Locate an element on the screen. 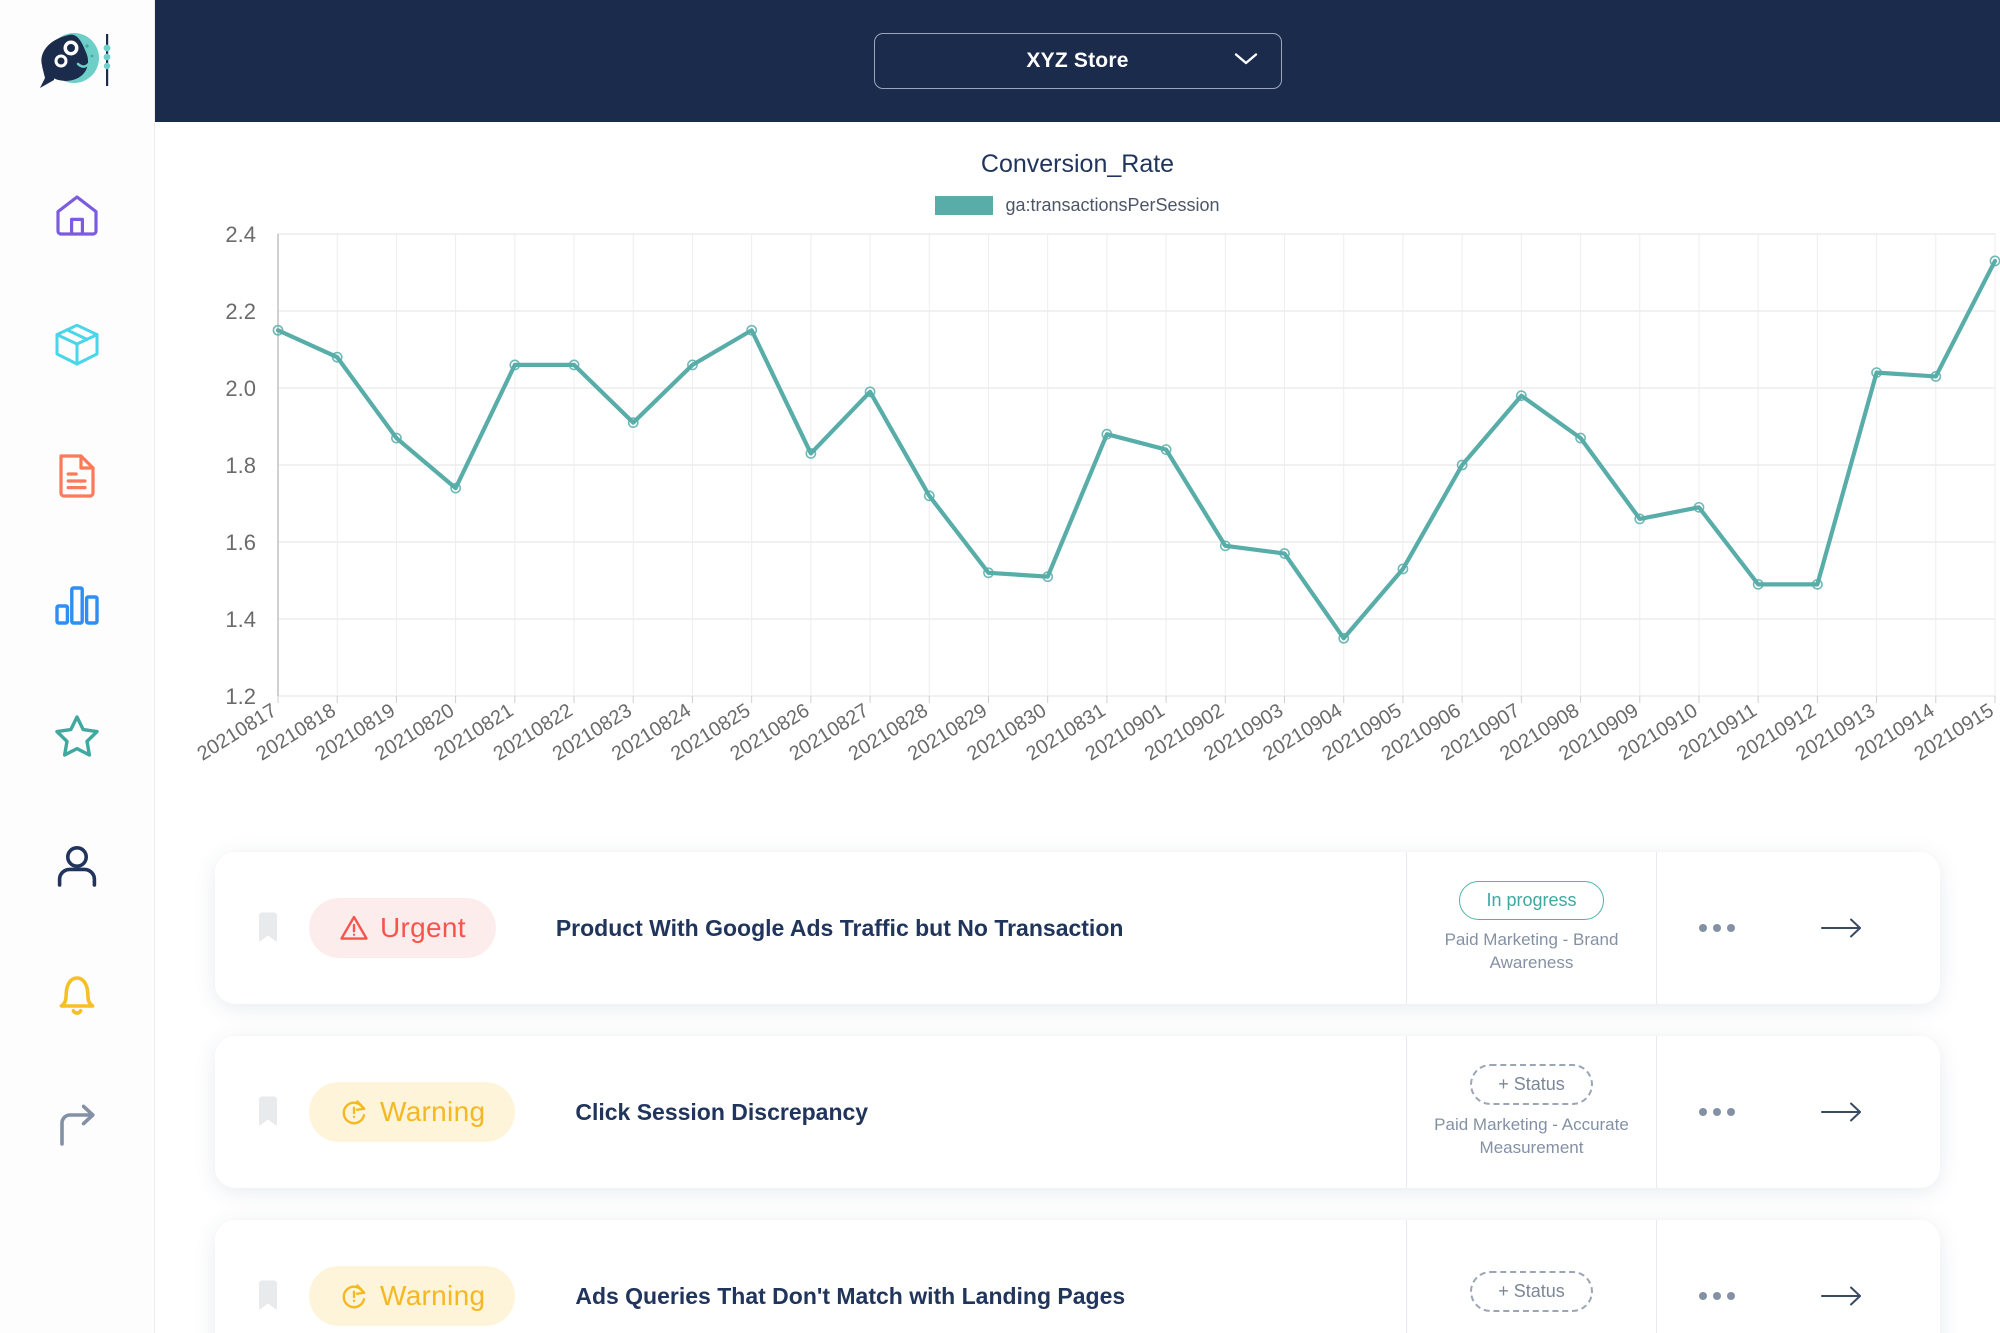  sidebar-item-logout is located at coordinates (77, 1125).